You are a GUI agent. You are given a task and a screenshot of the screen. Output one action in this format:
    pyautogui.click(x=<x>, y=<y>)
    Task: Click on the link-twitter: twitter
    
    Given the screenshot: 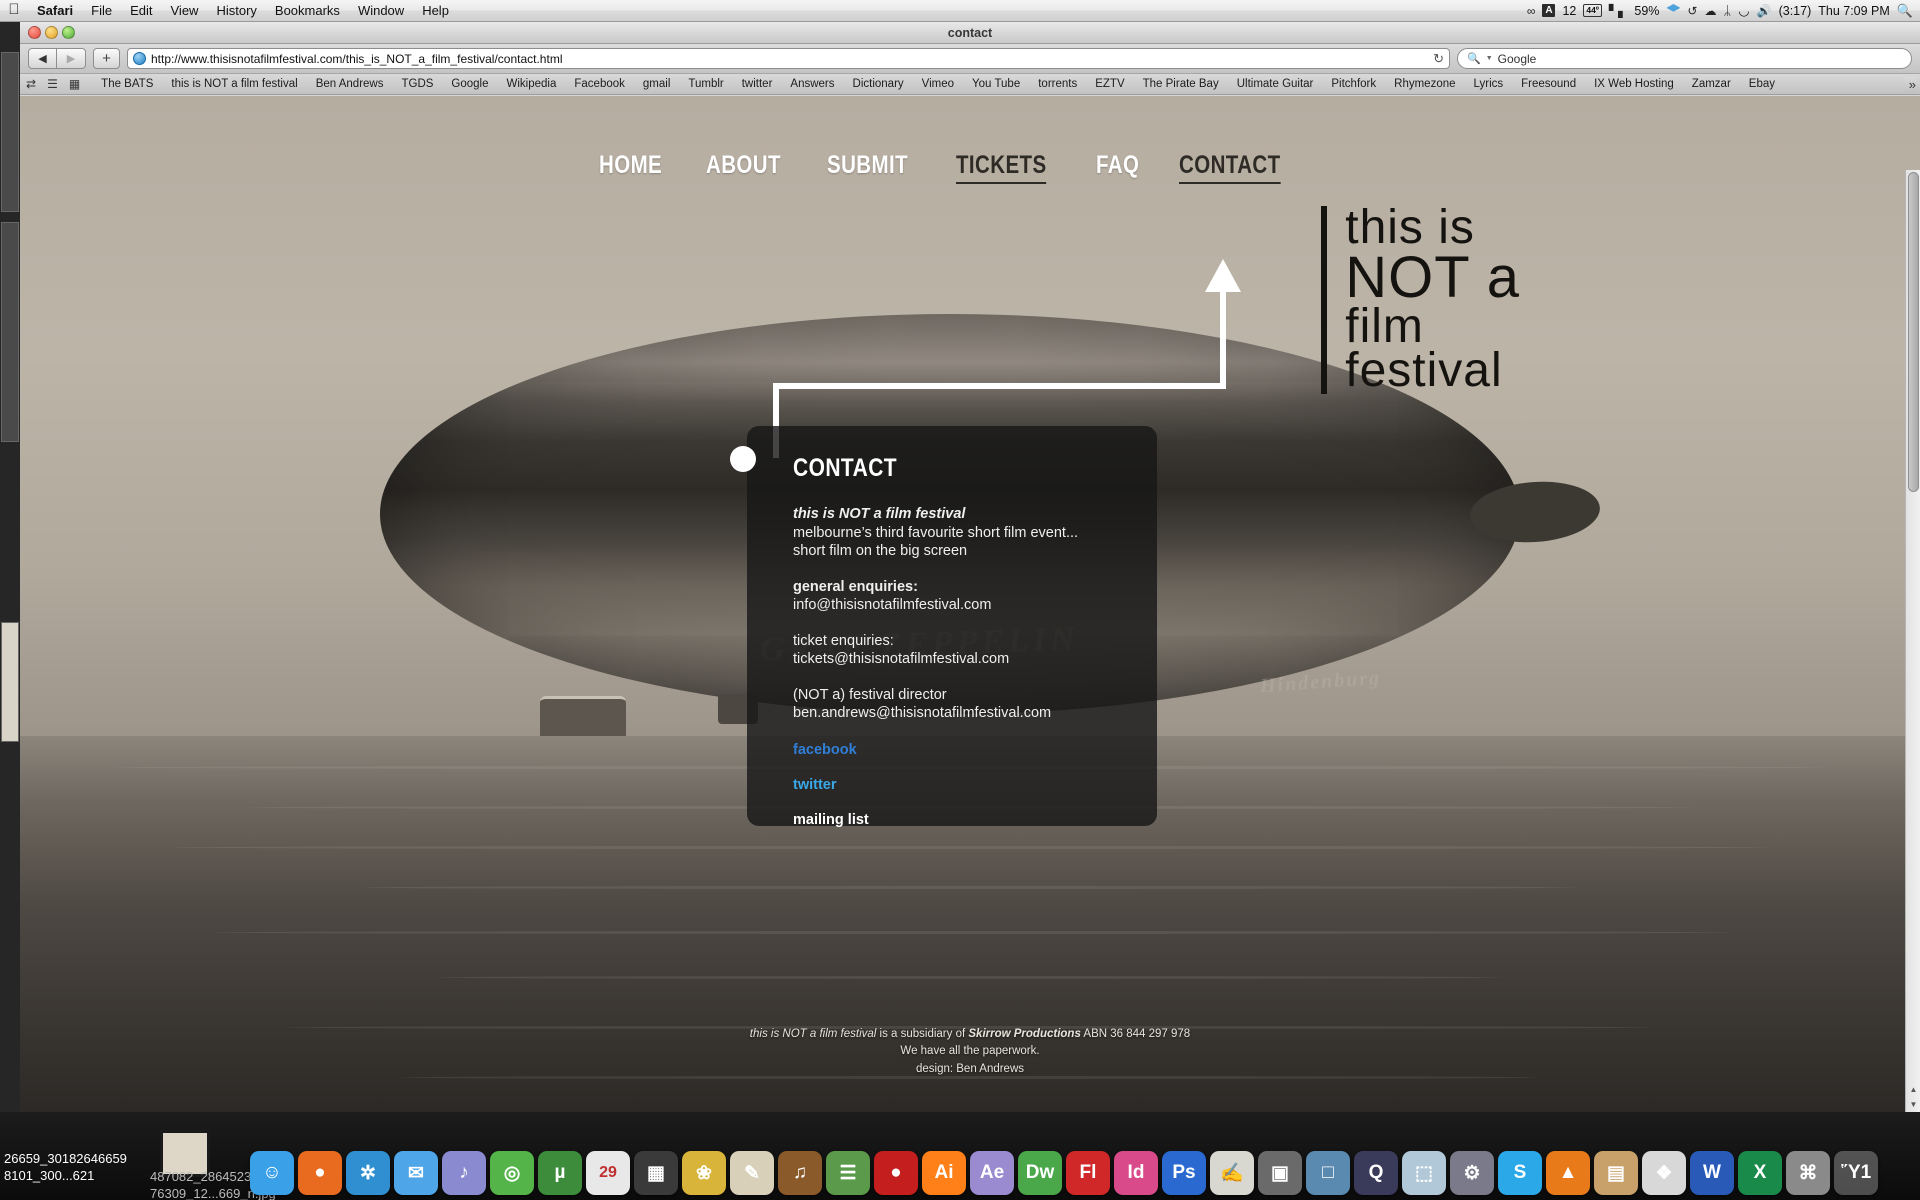 What is the action you would take?
    pyautogui.click(x=975, y=785)
    